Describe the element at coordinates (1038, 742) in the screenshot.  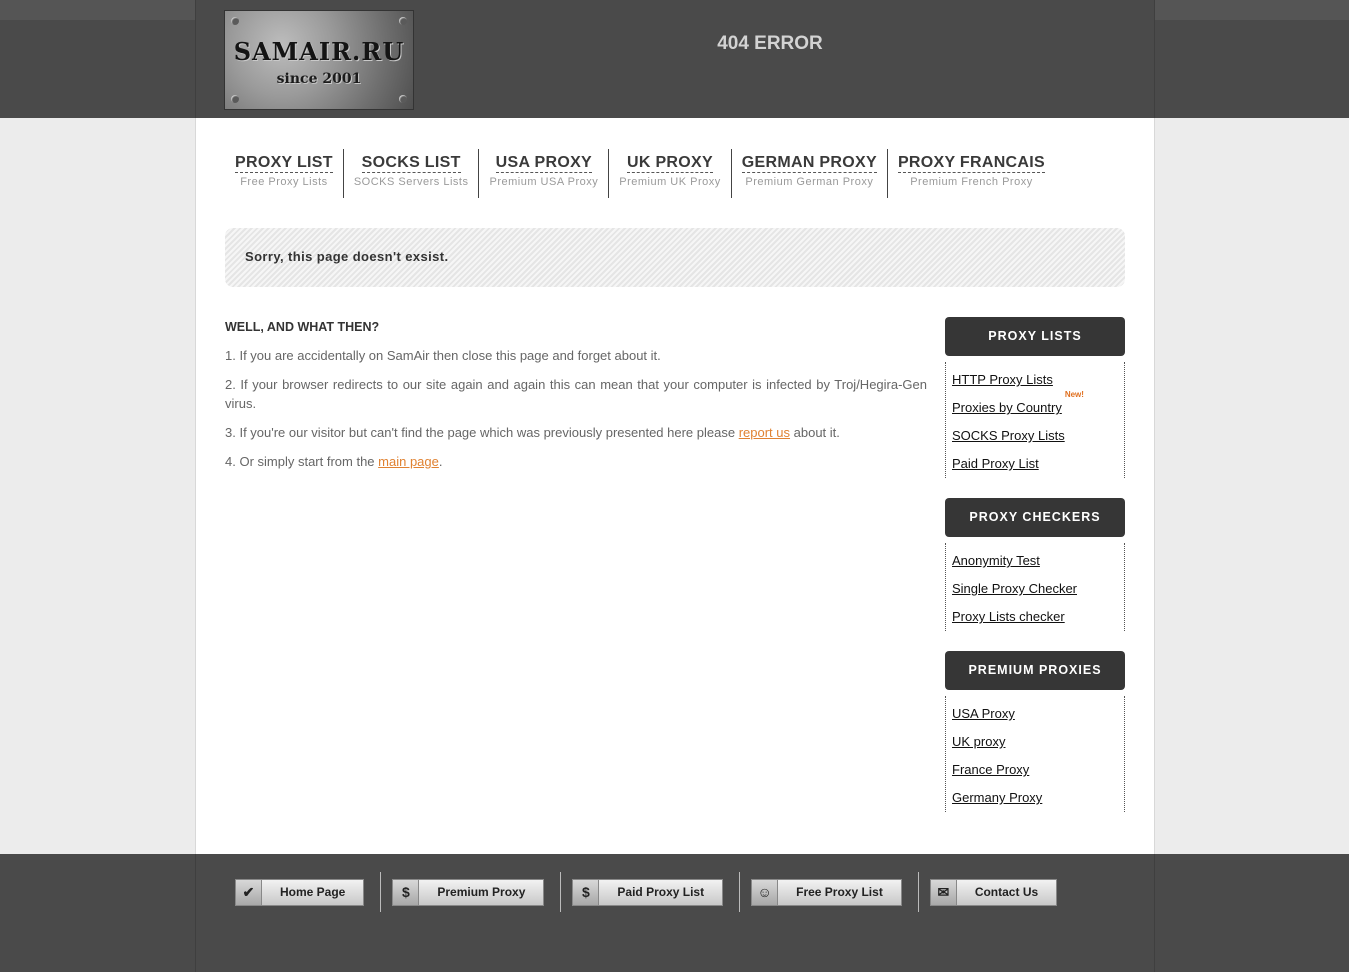
I see `sidebar-link-uk-proxy: UK proxy` at that location.